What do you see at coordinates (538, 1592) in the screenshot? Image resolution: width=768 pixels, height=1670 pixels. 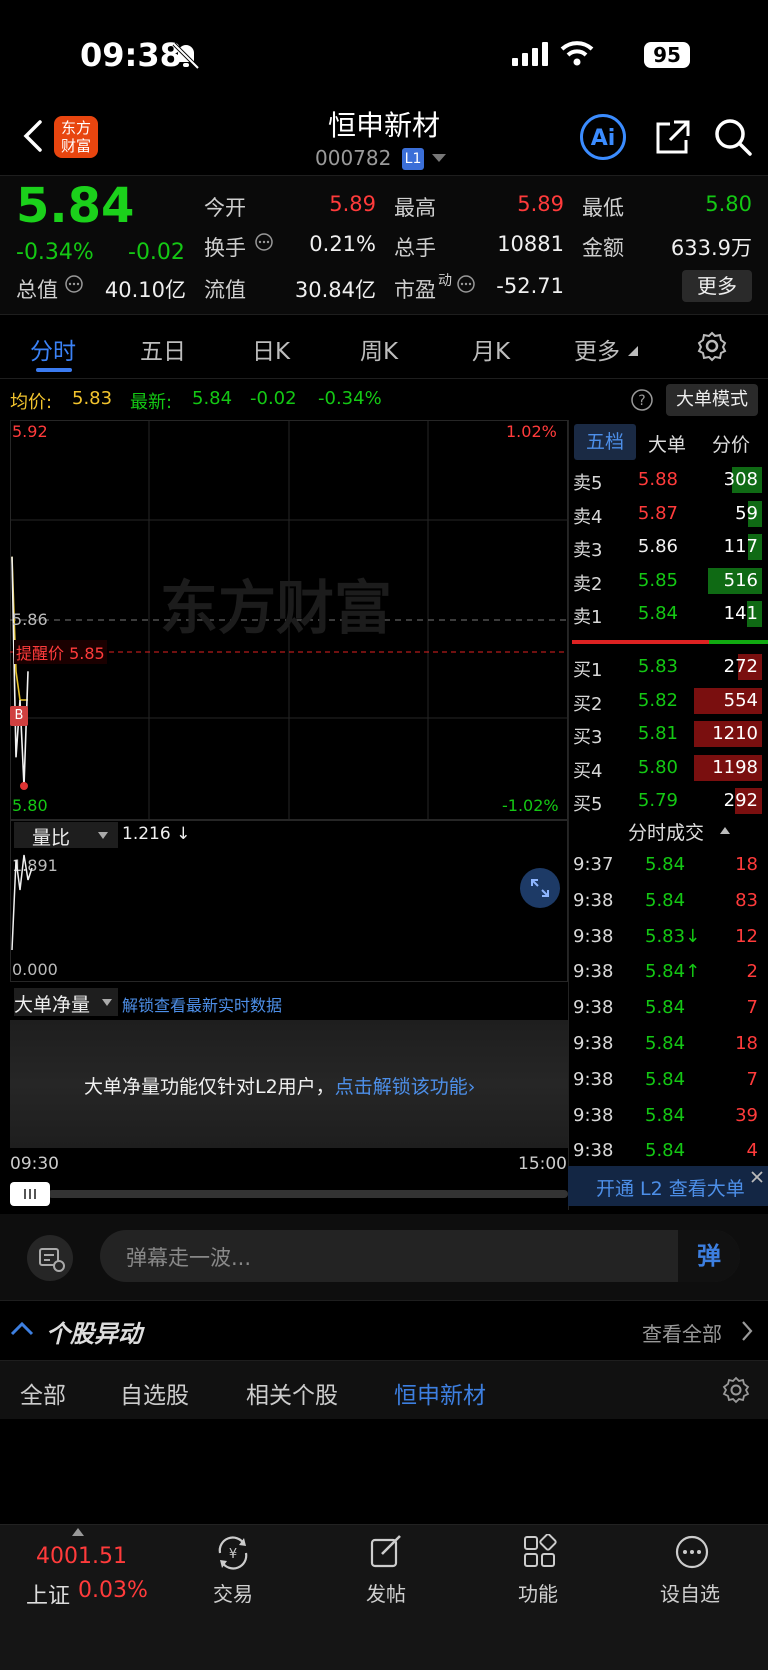 I see `nav-functions: 功能` at bounding box center [538, 1592].